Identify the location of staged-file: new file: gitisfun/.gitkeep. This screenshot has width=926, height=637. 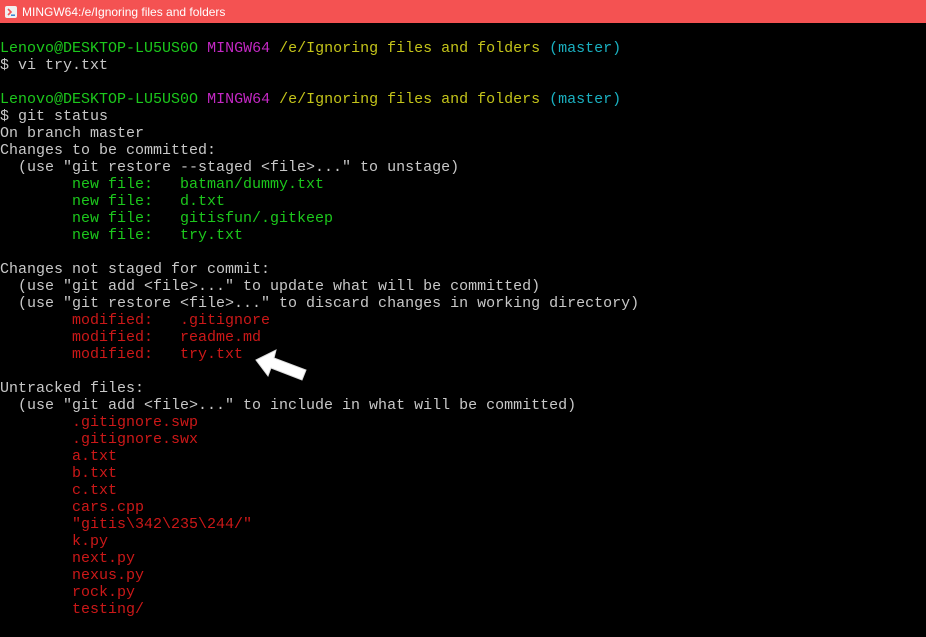
(167, 218).